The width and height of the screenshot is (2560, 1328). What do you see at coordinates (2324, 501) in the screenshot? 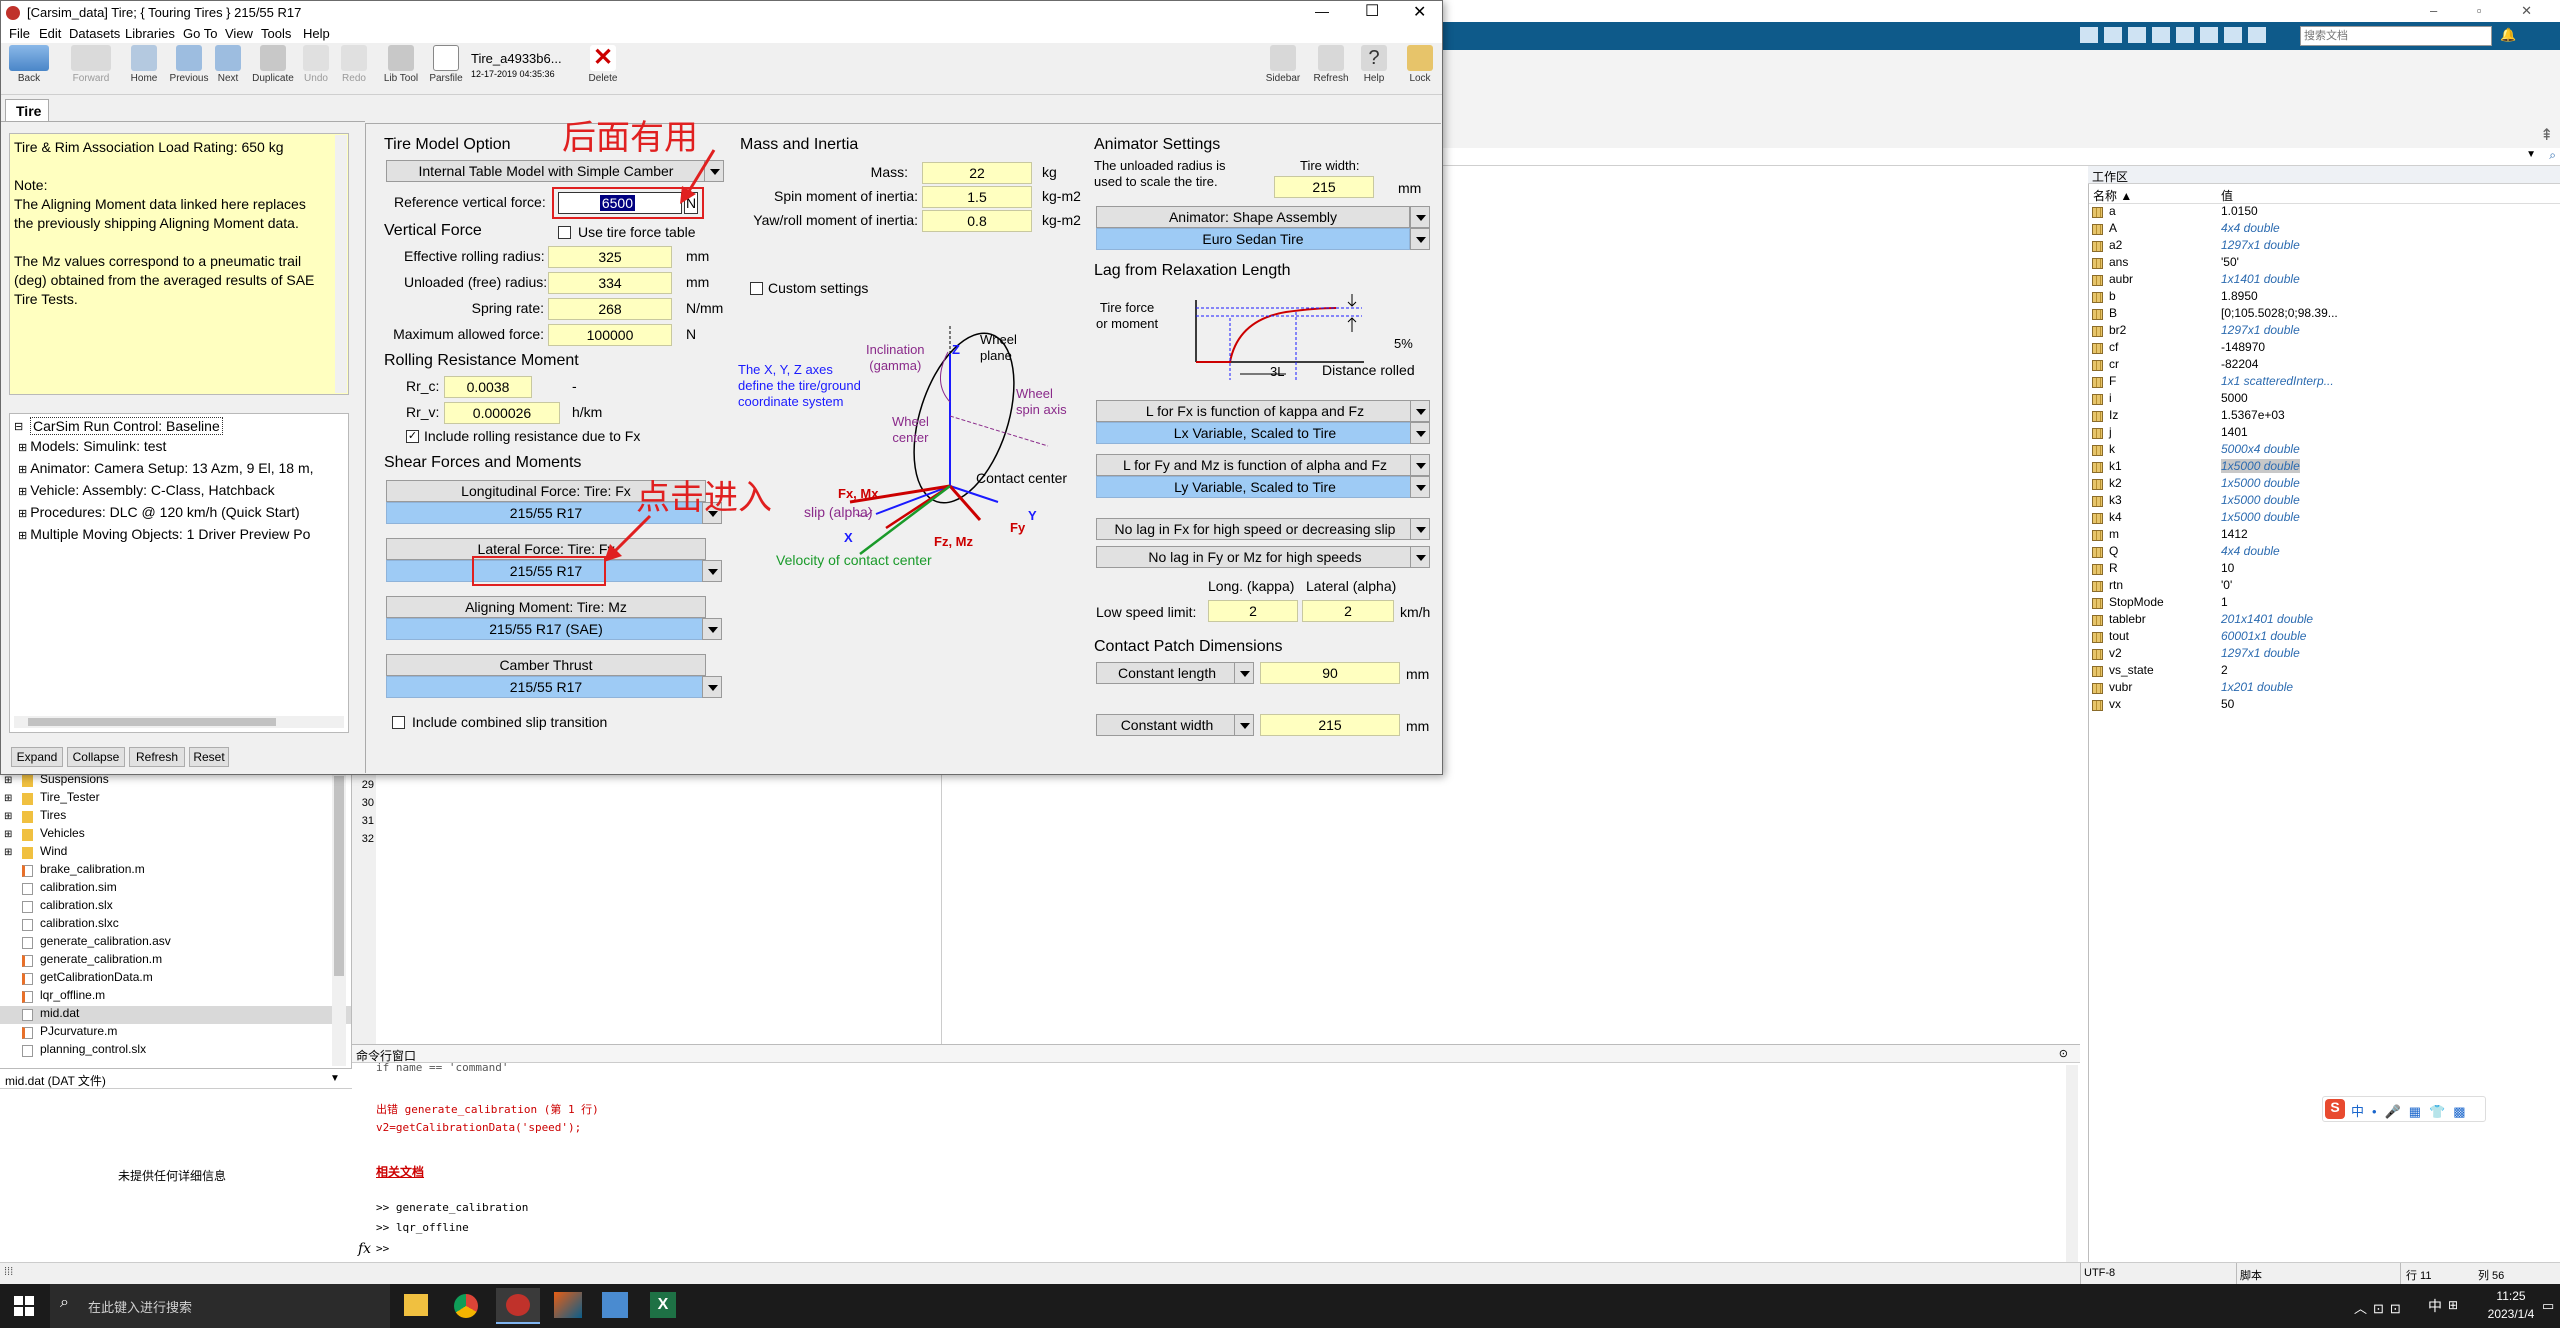
I see `workspace-row: k3 1x5000 double` at bounding box center [2324, 501].